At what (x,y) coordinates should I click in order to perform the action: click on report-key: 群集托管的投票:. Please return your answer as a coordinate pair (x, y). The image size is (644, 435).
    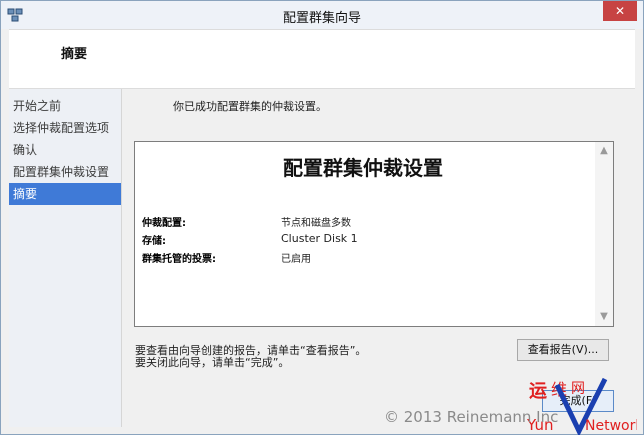
    Looking at the image, I should click on (179, 259).